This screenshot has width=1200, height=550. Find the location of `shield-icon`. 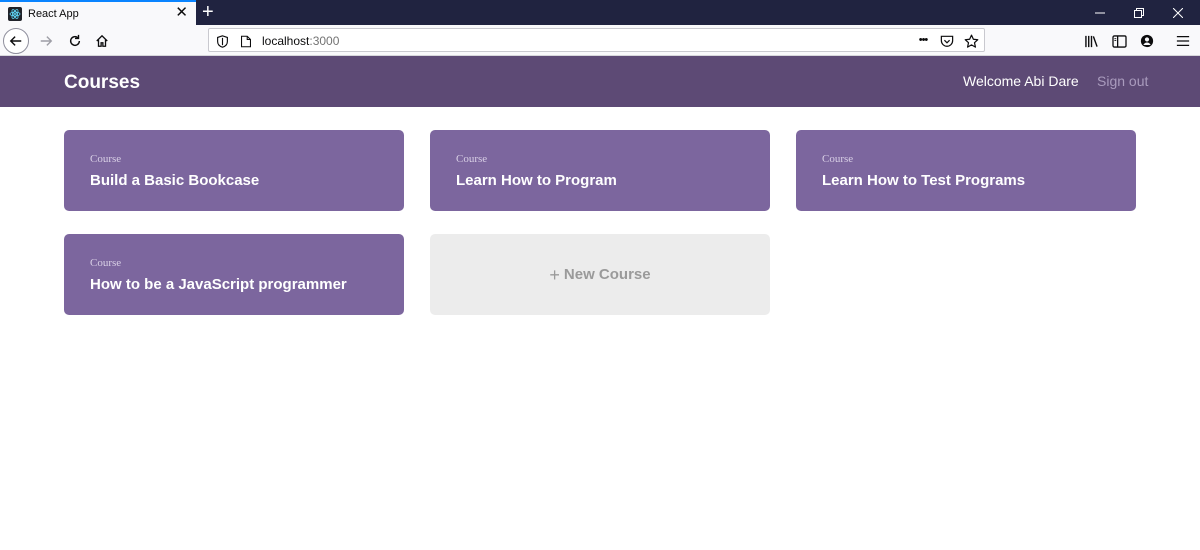

shield-icon is located at coordinates (222, 41).